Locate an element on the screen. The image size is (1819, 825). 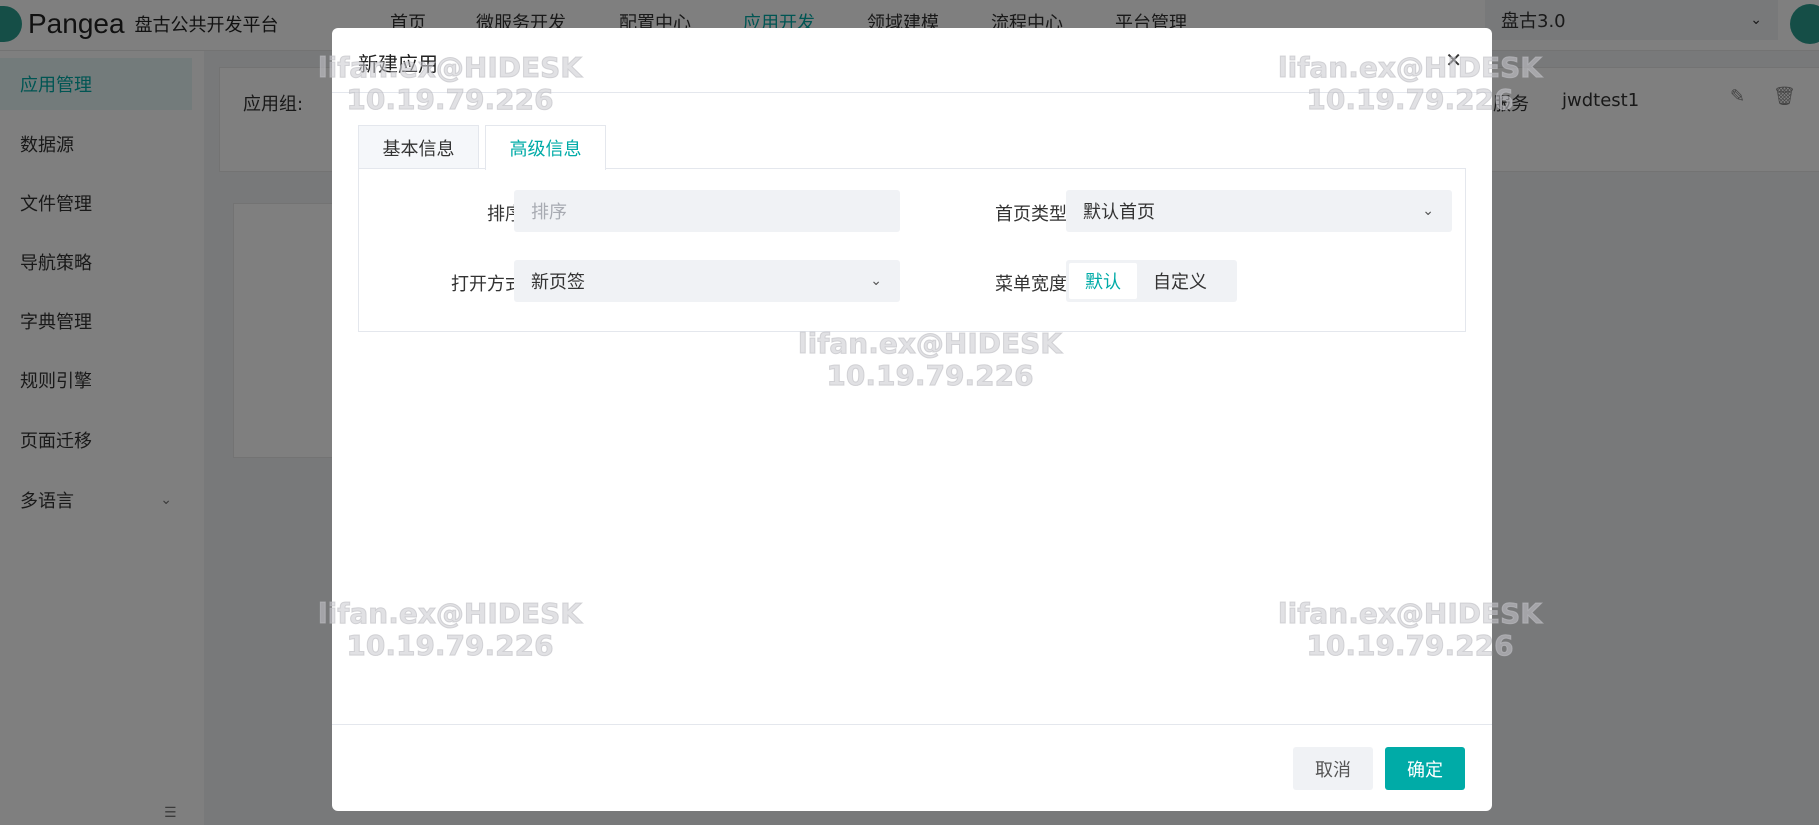
tab-label: 高级信息 is located at coordinates (545, 149).